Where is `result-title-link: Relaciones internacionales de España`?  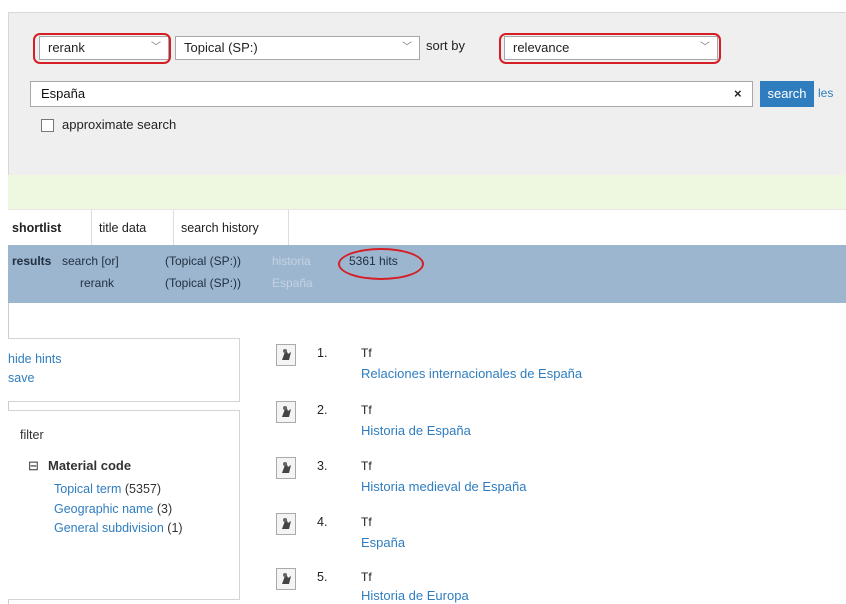
result-title-link: Relaciones internacionales de España is located at coordinates (471, 373).